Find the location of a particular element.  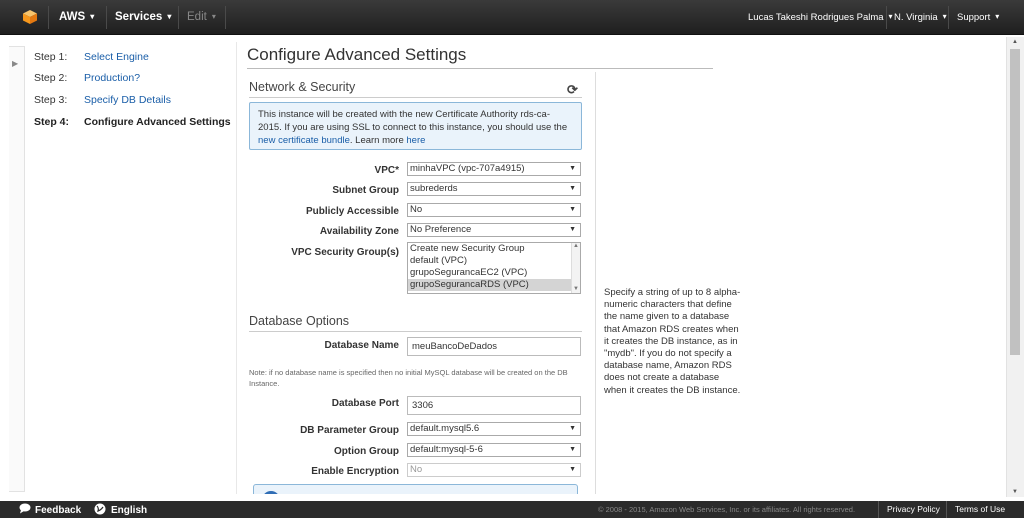

option-group-value: default:mysql-5-6 is located at coordinates (446, 449).